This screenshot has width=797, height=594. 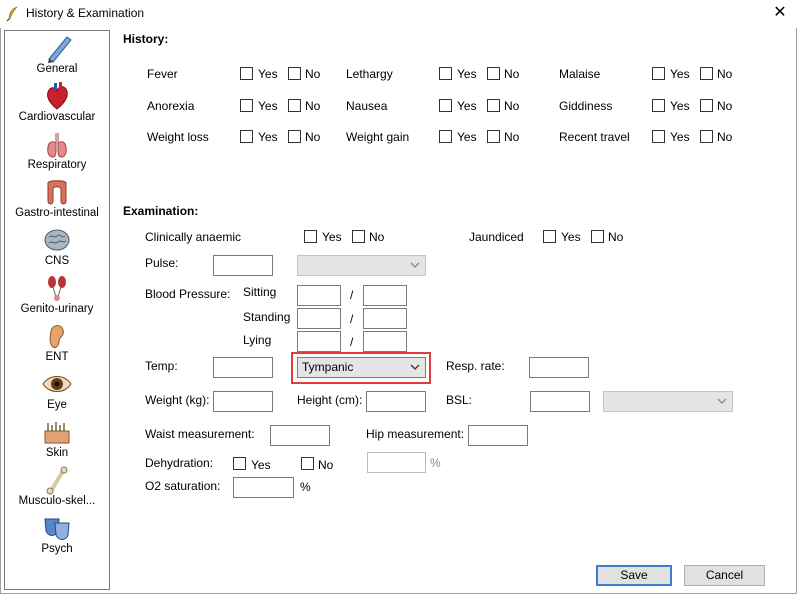 I want to click on sidebar-item-psych: Psych, so click(x=57, y=537).